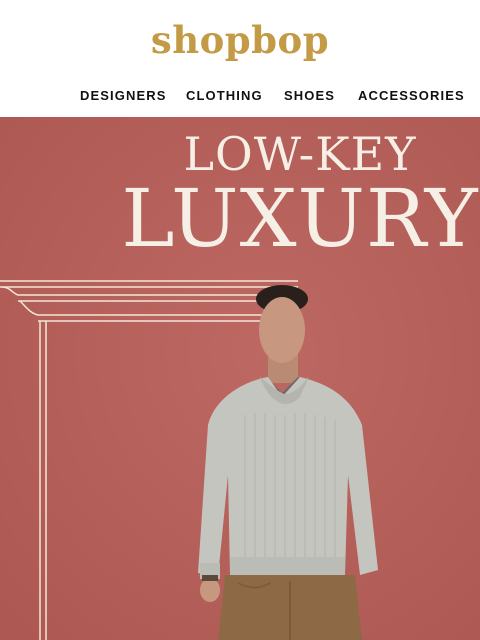 The width and height of the screenshot is (480, 640). I want to click on nav-clothing: CLOTHING, so click(224, 95).